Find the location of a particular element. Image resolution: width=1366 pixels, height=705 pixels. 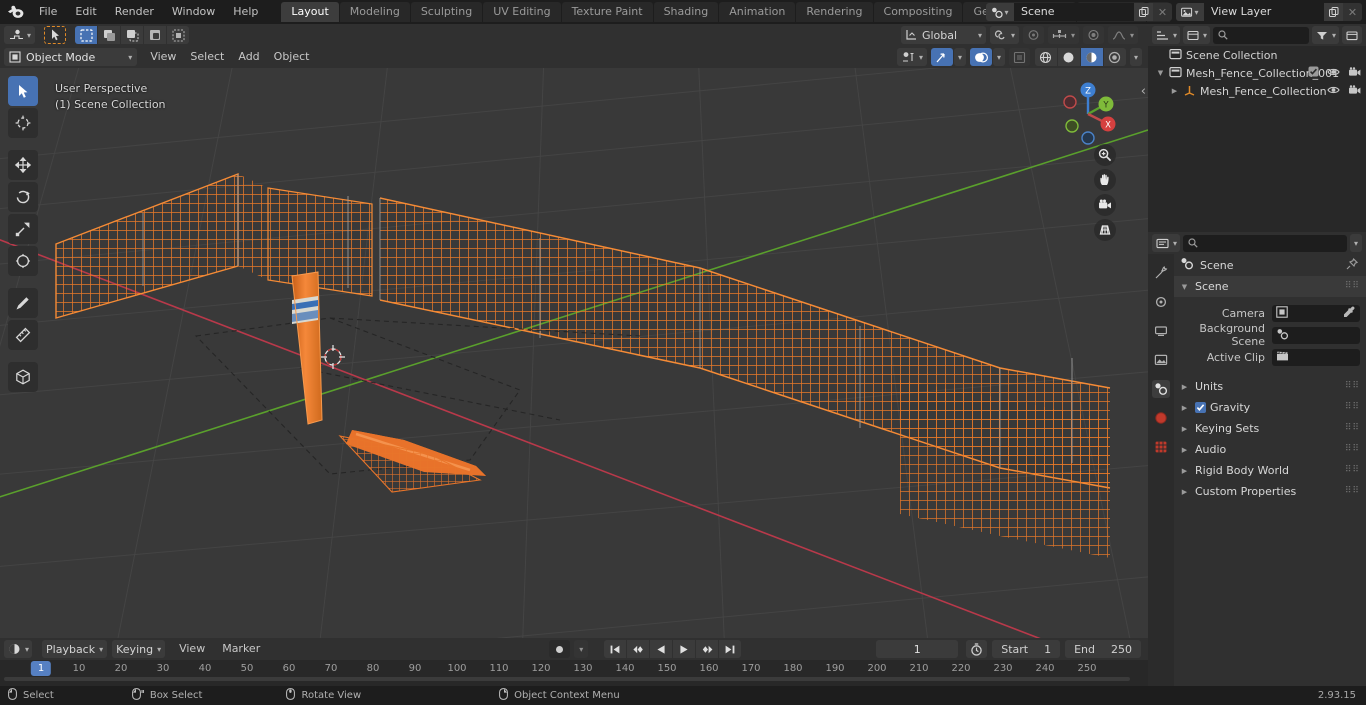

jump-to-start-button is located at coordinates (615, 649).